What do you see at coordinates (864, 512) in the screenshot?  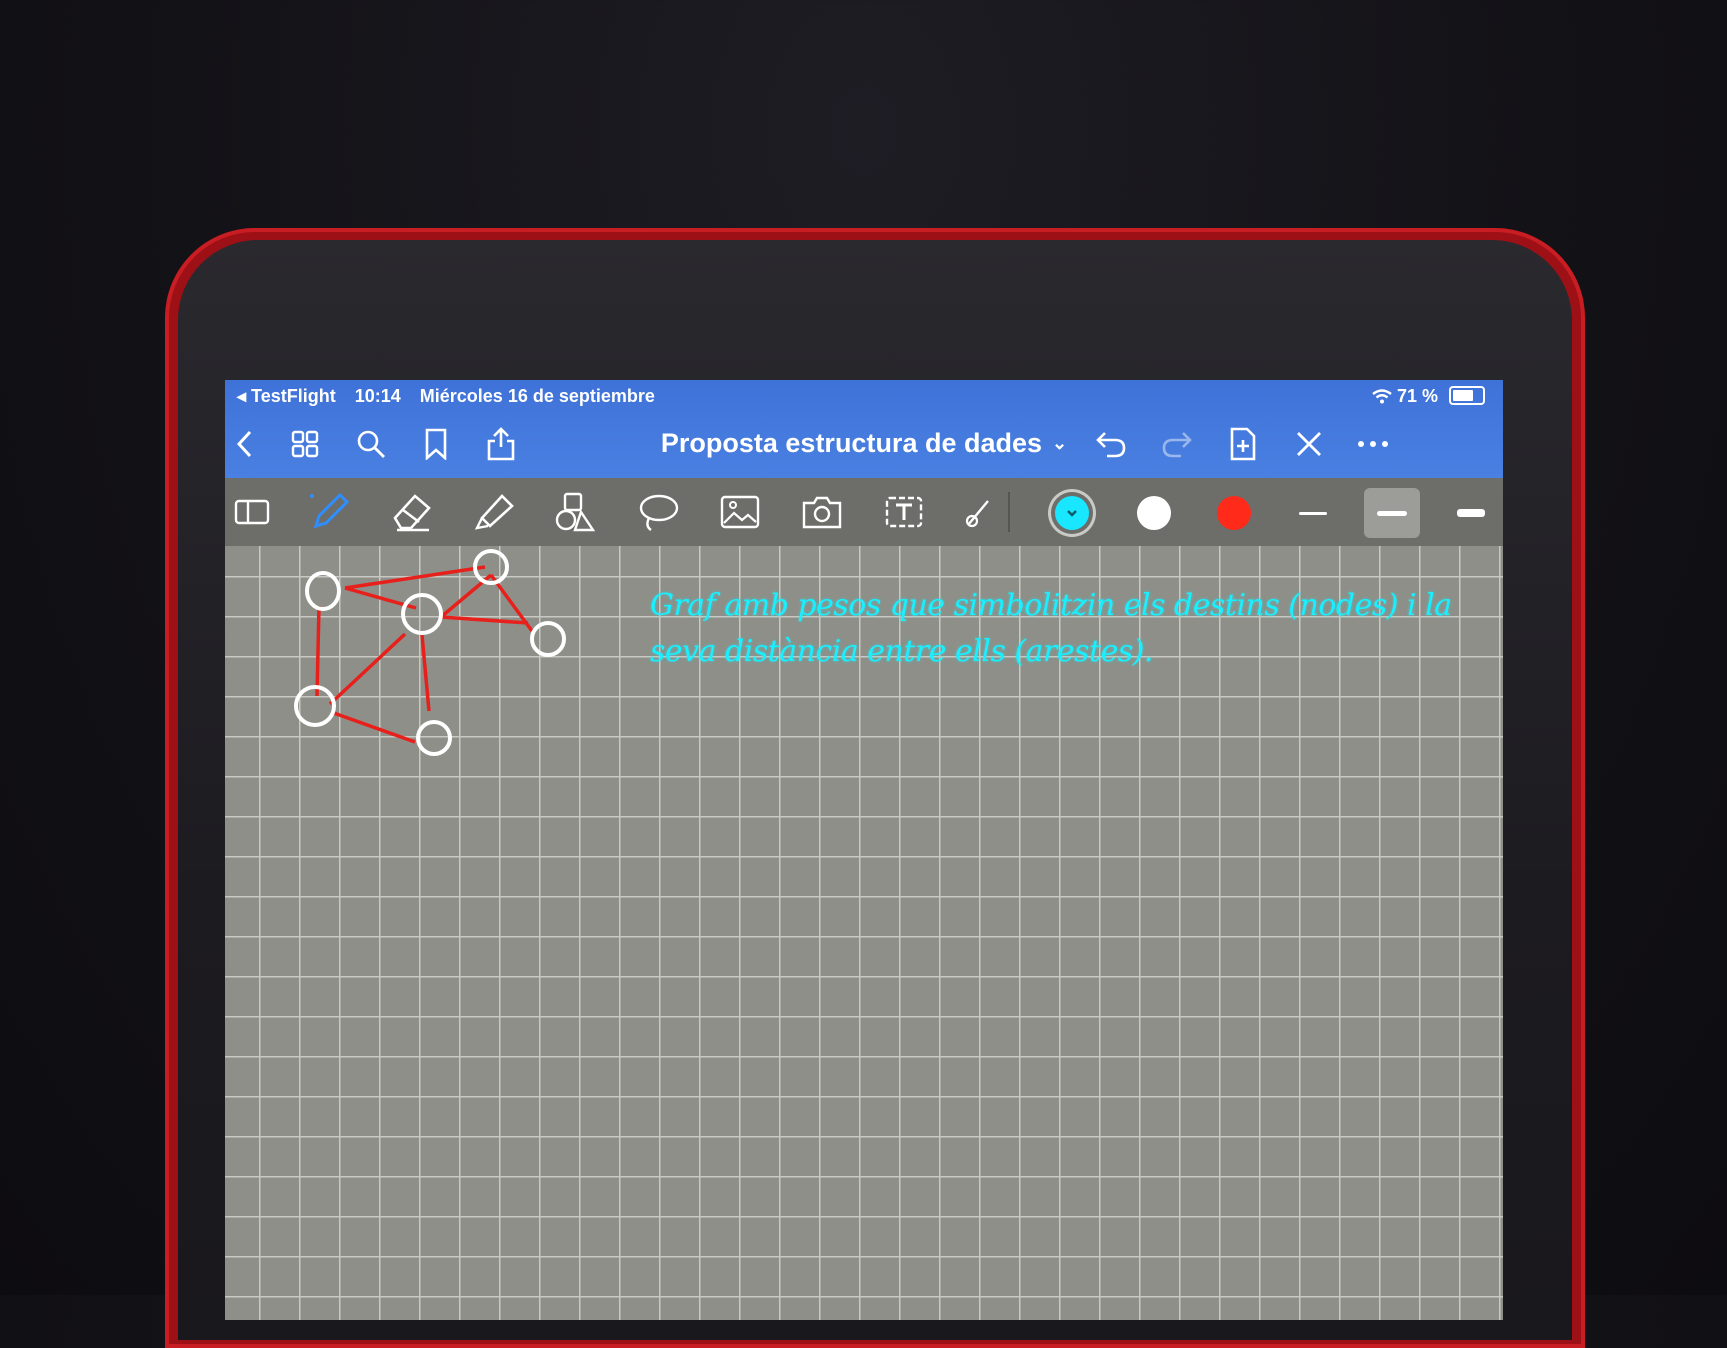 I see `tool-bar` at bounding box center [864, 512].